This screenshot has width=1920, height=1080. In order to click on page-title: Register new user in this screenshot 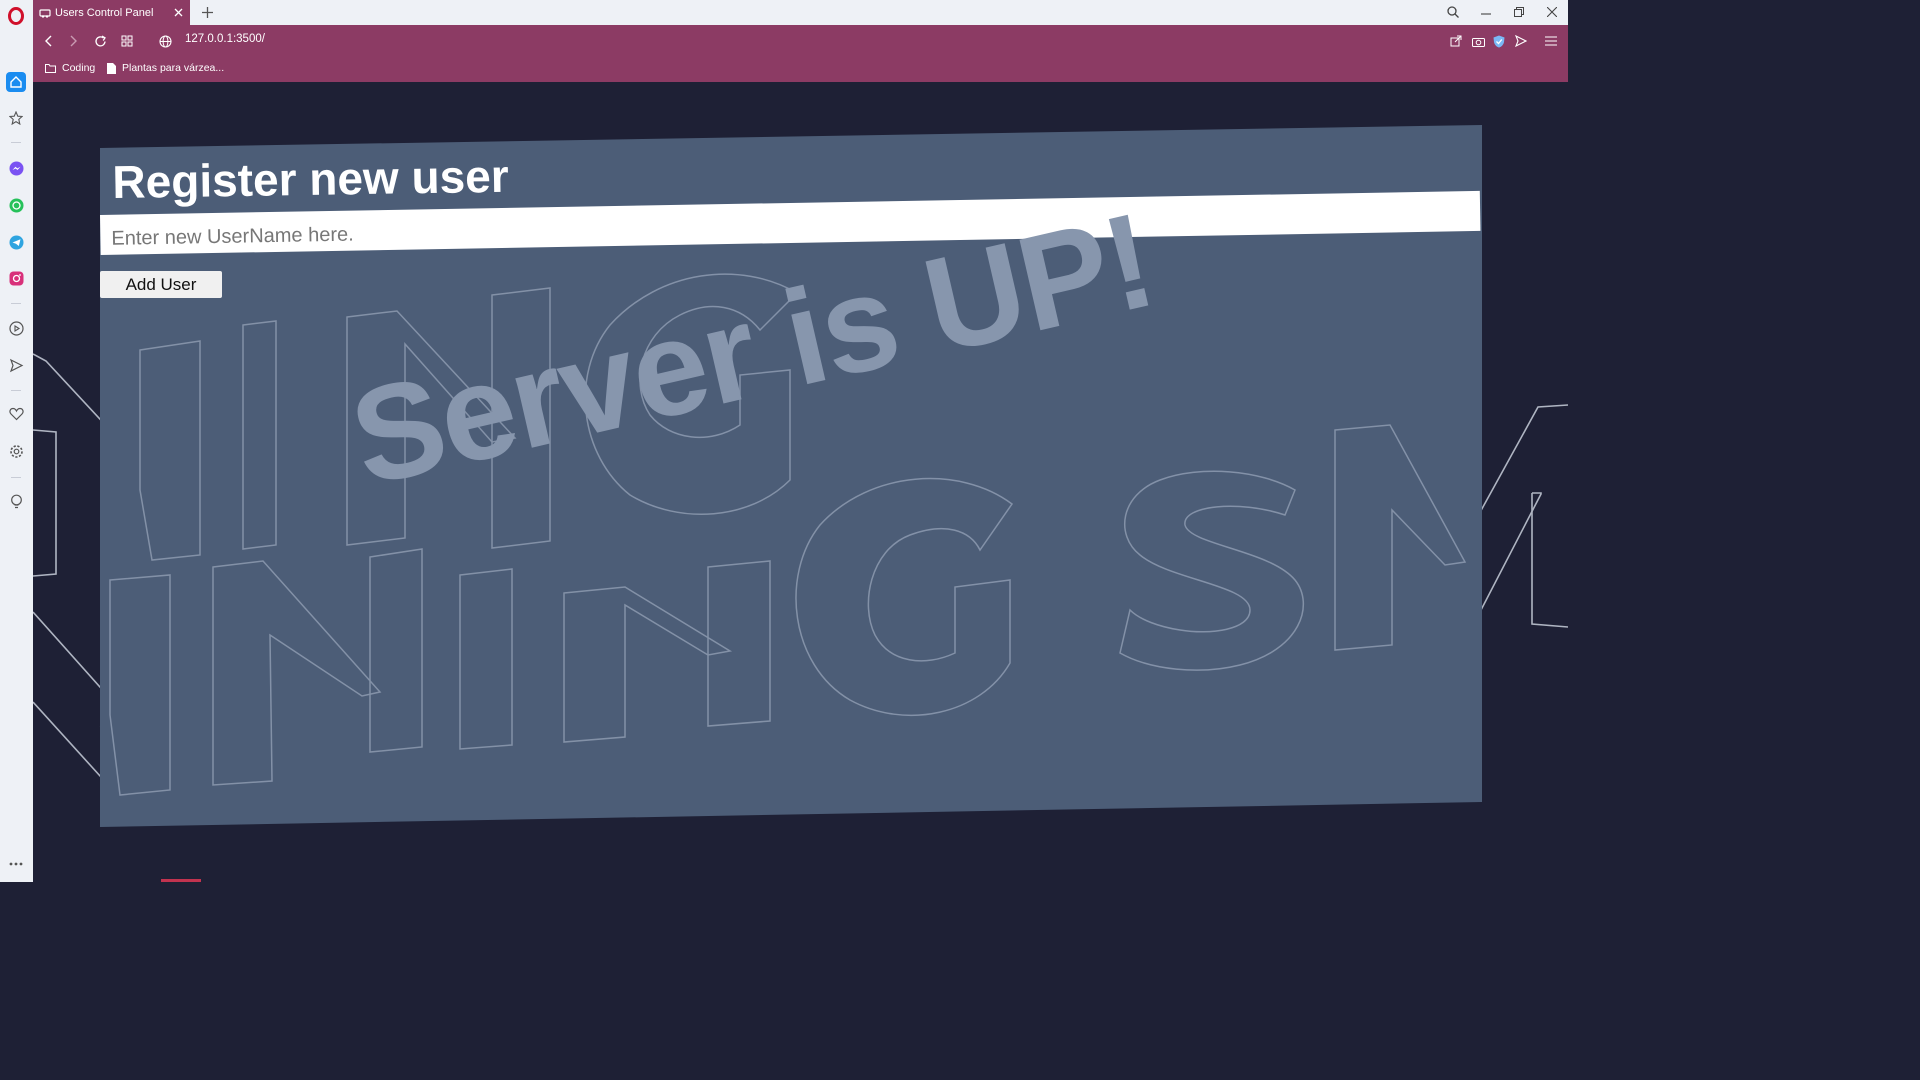, I will do `click(311, 178)`.